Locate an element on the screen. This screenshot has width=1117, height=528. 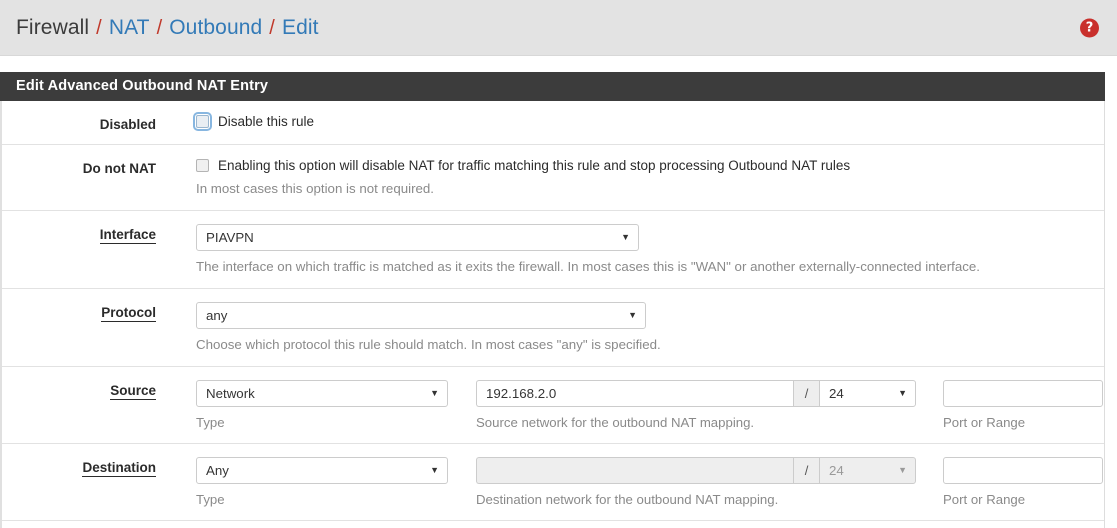
breadcrumb-item-edit: Edit is located at coordinates (300, 28).